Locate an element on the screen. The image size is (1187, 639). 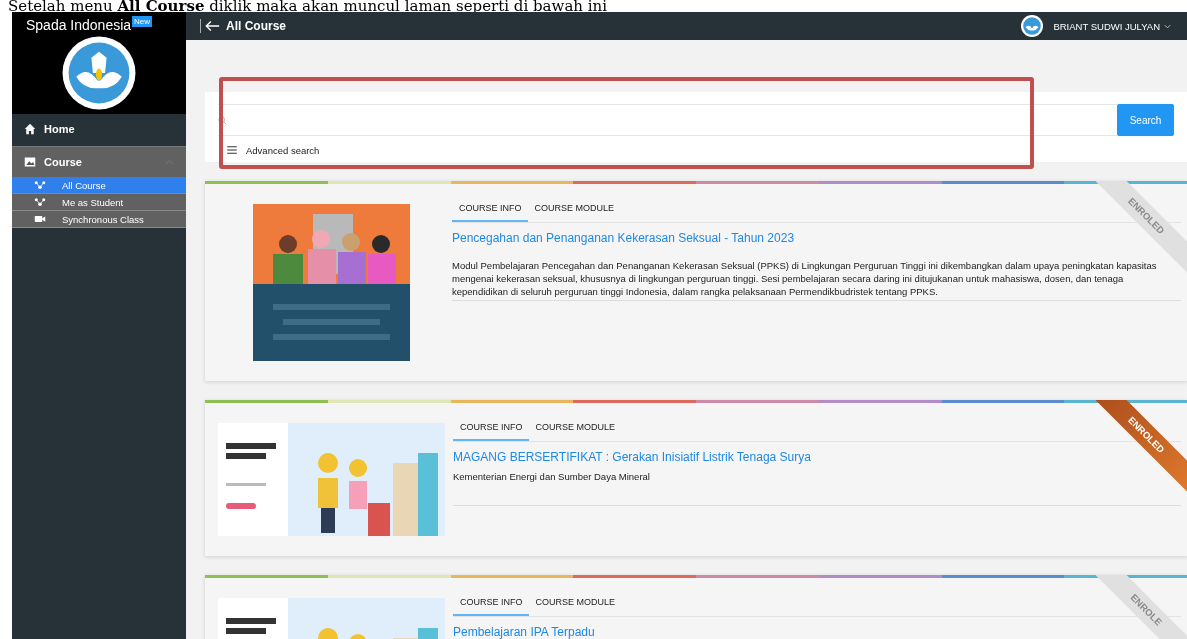
nav-item: Home is located at coordinates (99, 129).